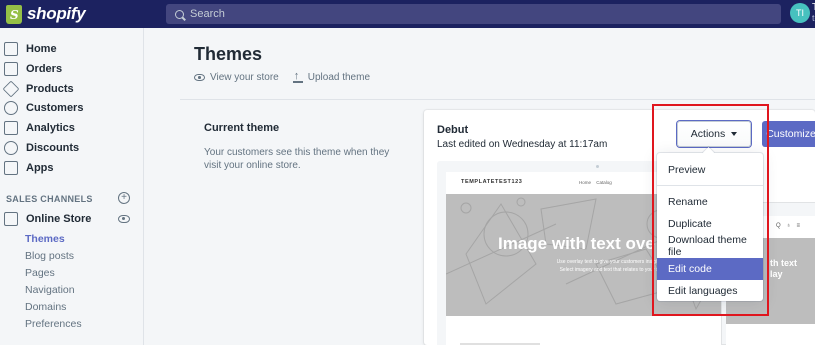  I want to click on sidebar-subitem-preferences: Preferences, so click(53, 324).